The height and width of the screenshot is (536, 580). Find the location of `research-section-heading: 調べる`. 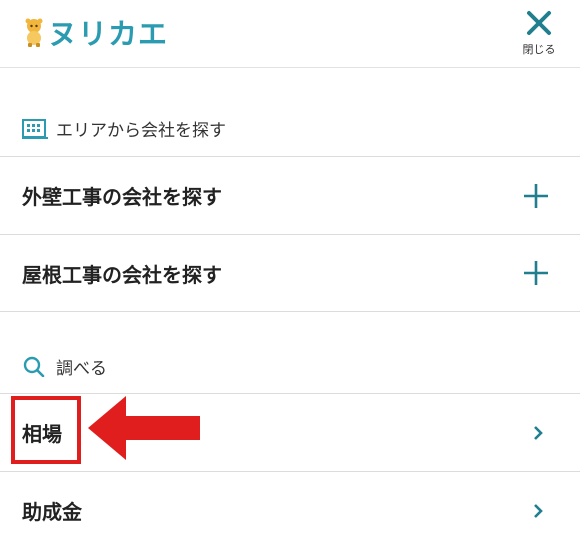

research-section-heading: 調べる is located at coordinates (290, 366).